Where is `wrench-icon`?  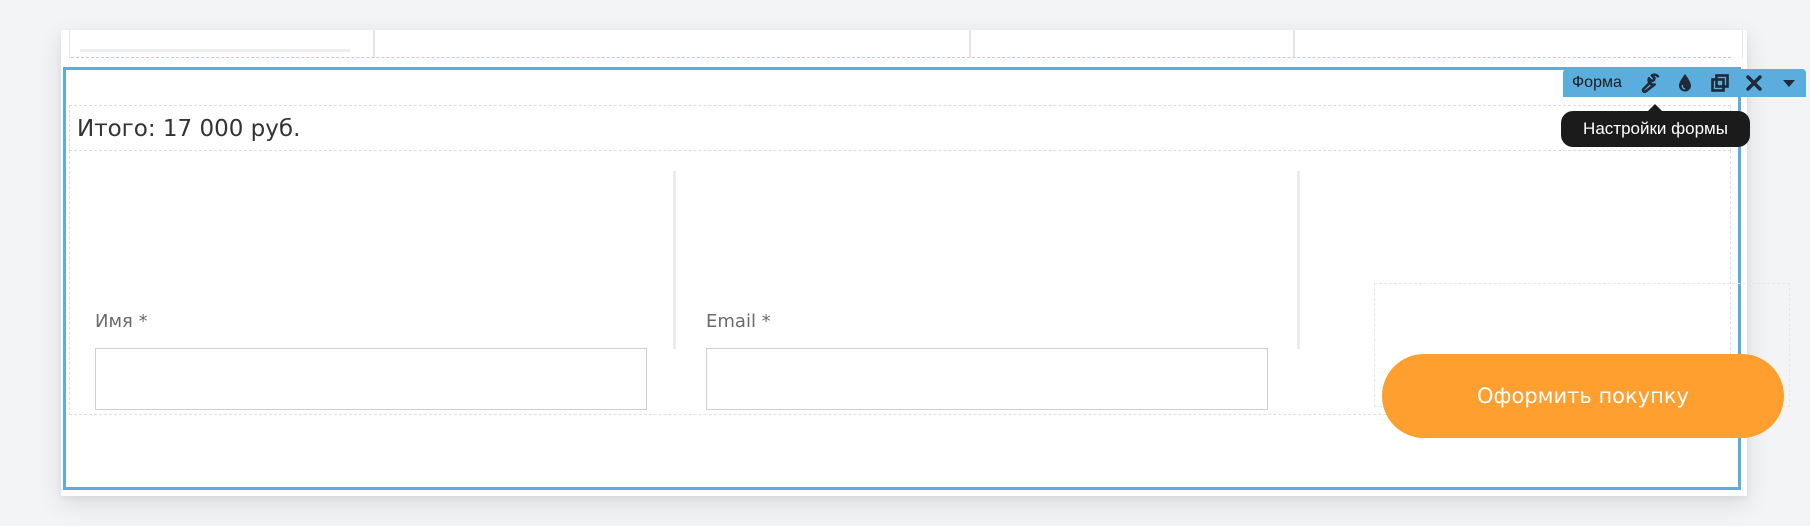
wrench-icon is located at coordinates (1651, 83).